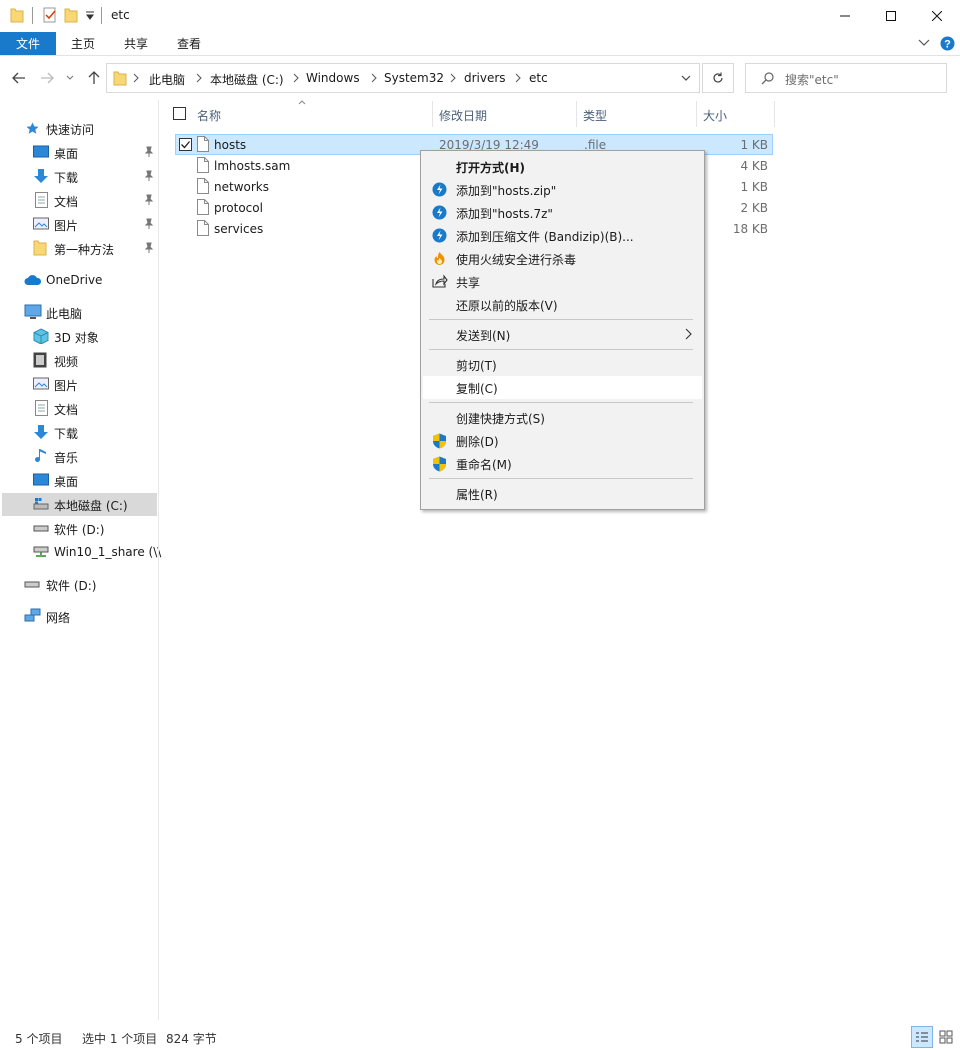 This screenshot has height=1050, width=960. What do you see at coordinates (562, 417) in the screenshot?
I see `menu-item-create-shortcut: 创建快捷方式(S)` at bounding box center [562, 417].